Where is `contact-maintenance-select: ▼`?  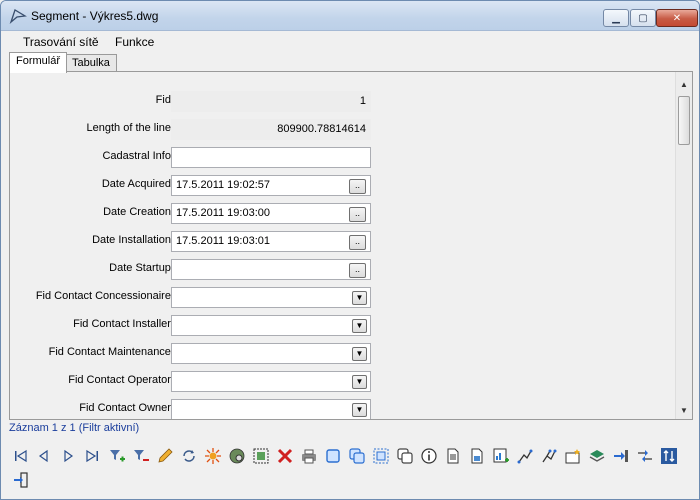
contact-maintenance-select: ▼ is located at coordinates (271, 353).